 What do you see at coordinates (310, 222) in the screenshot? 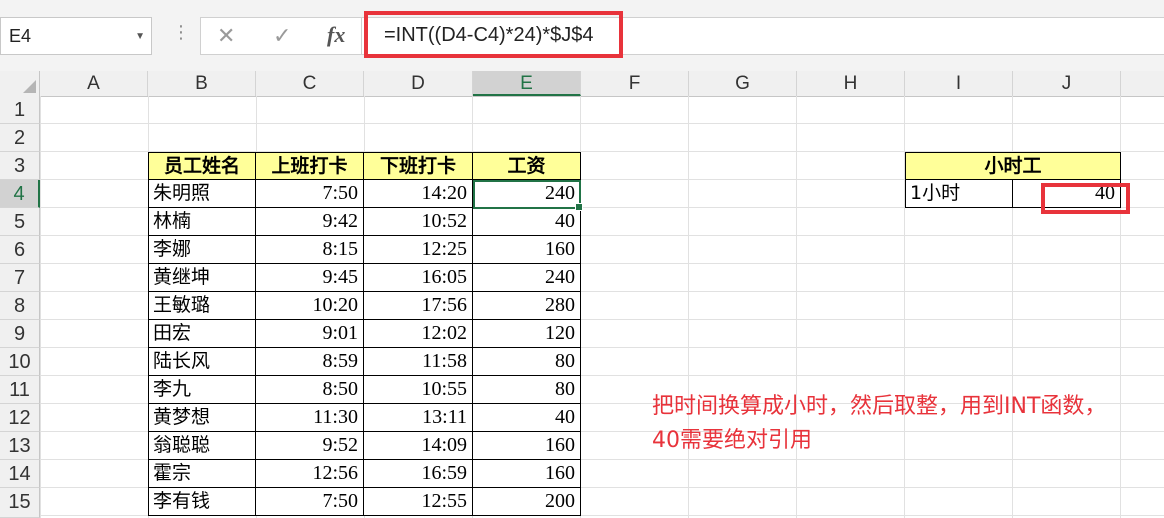
I see `table-cell-clock-in: 9:42` at bounding box center [310, 222].